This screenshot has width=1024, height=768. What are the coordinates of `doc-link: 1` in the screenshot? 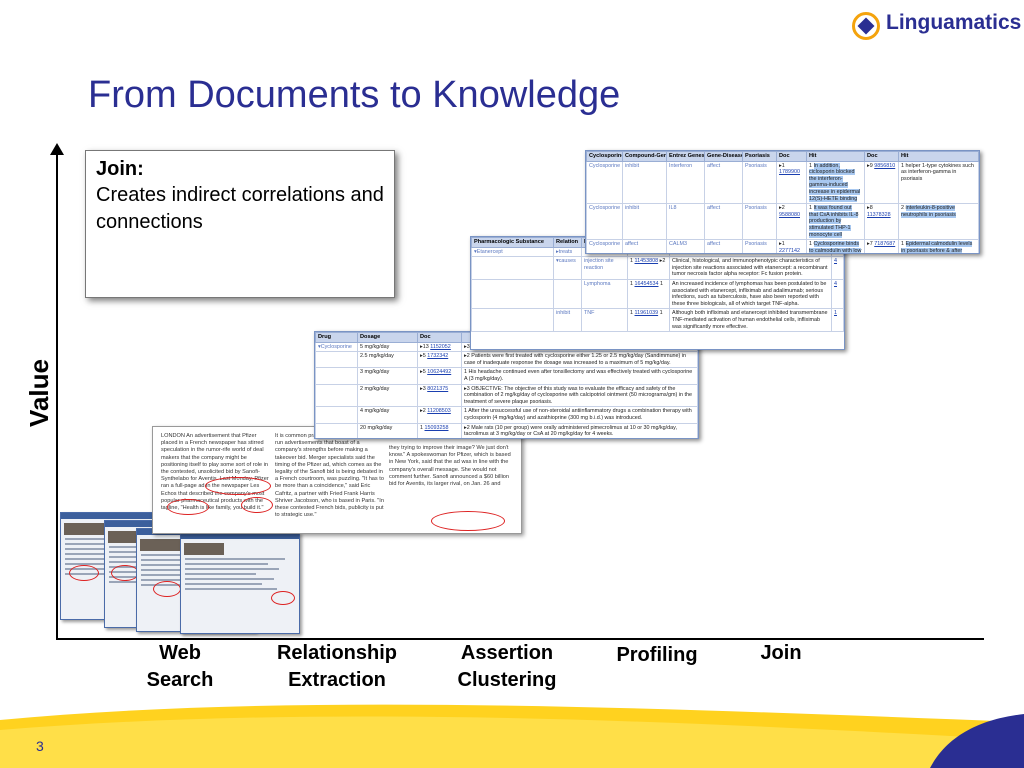 It's located at (837, 320).